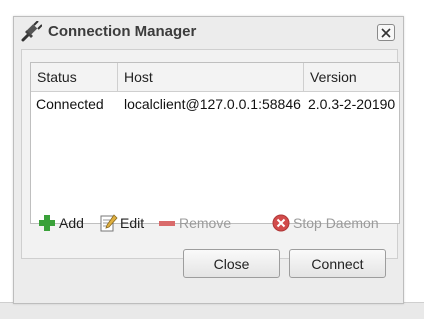 The image size is (424, 319). I want to click on column-header-host: Host, so click(211, 77).